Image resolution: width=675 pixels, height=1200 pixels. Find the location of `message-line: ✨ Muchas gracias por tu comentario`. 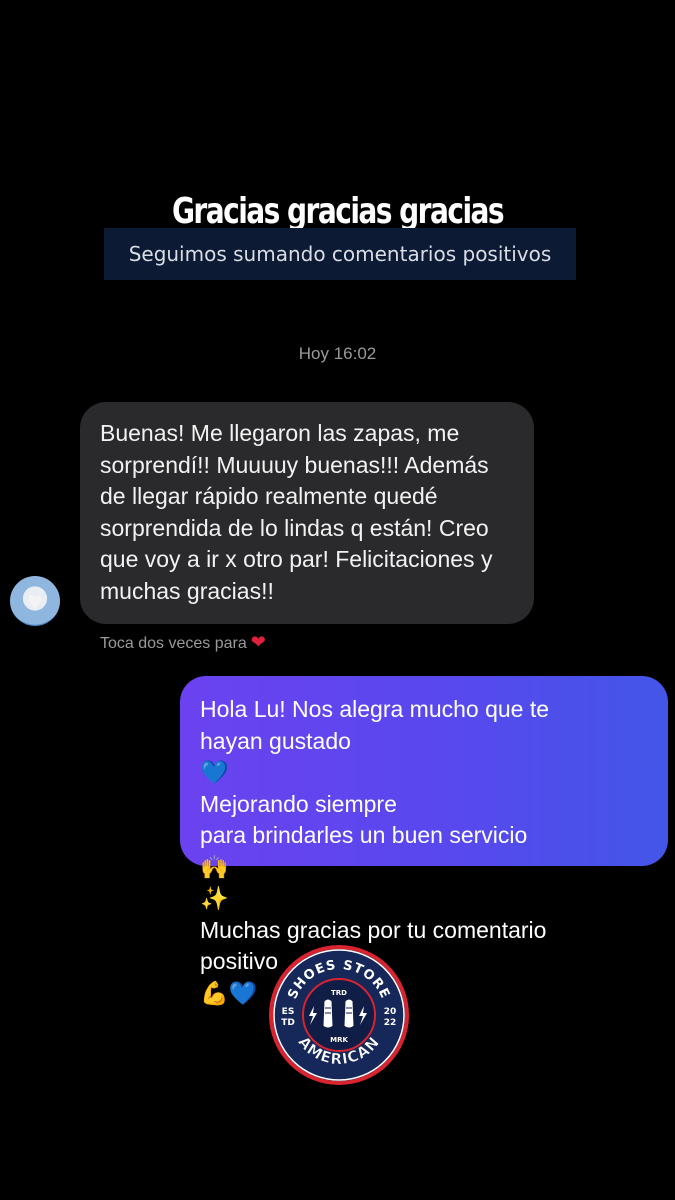

message-line: ✨ Muchas gracias por tu comentario is located at coordinates (424, 914).